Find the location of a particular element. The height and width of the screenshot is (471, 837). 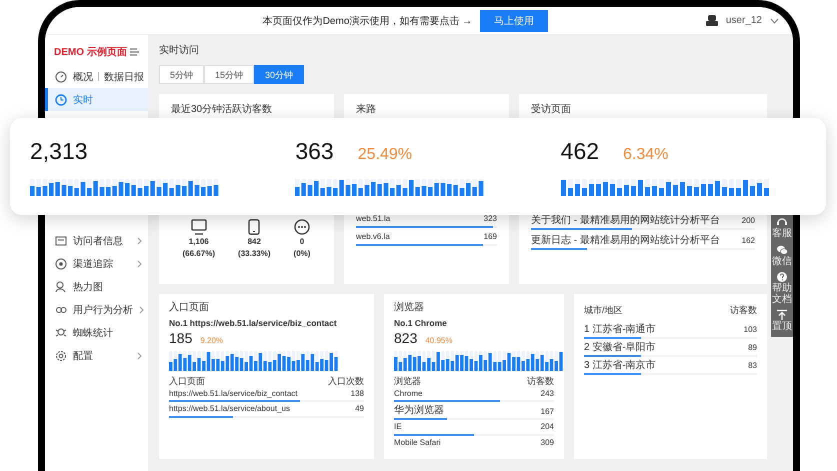

sidebar-item: 用户行为分析 is located at coordinates (96, 309).